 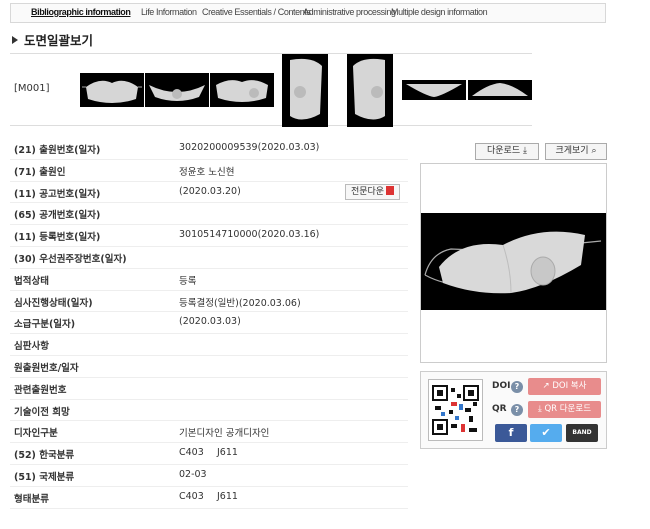 What do you see at coordinates (209, 411) in the screenshot?
I see `table-row: 기술이전 희망` at bounding box center [209, 411].